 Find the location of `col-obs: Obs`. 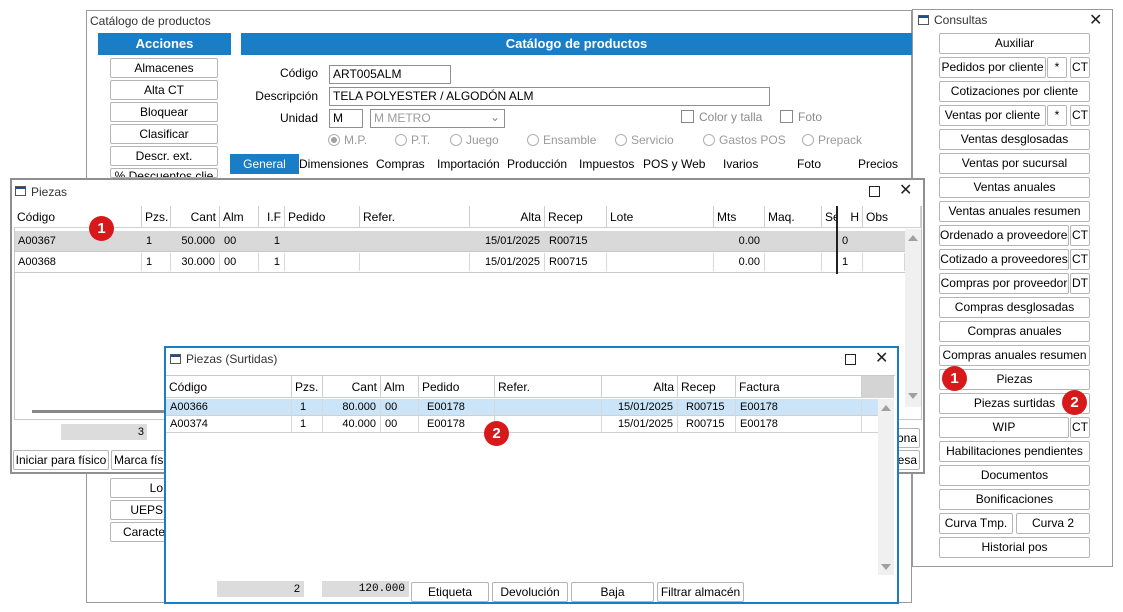

col-obs: Obs is located at coordinates (892, 217).